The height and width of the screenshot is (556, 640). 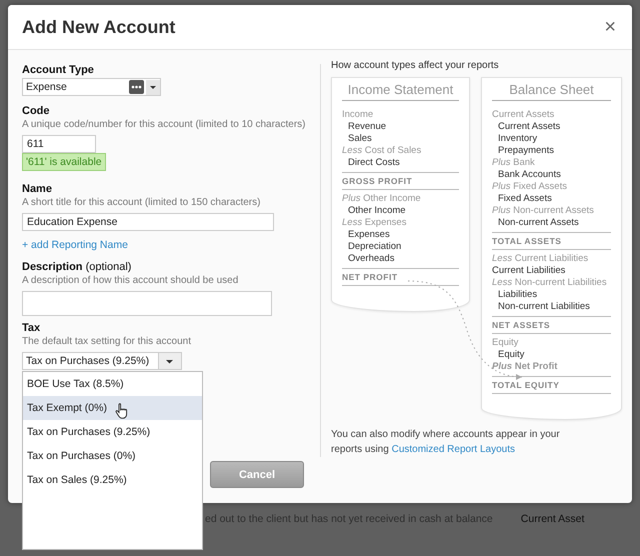 What do you see at coordinates (517, 295) in the screenshot?
I see `account-line: Liabilities` at bounding box center [517, 295].